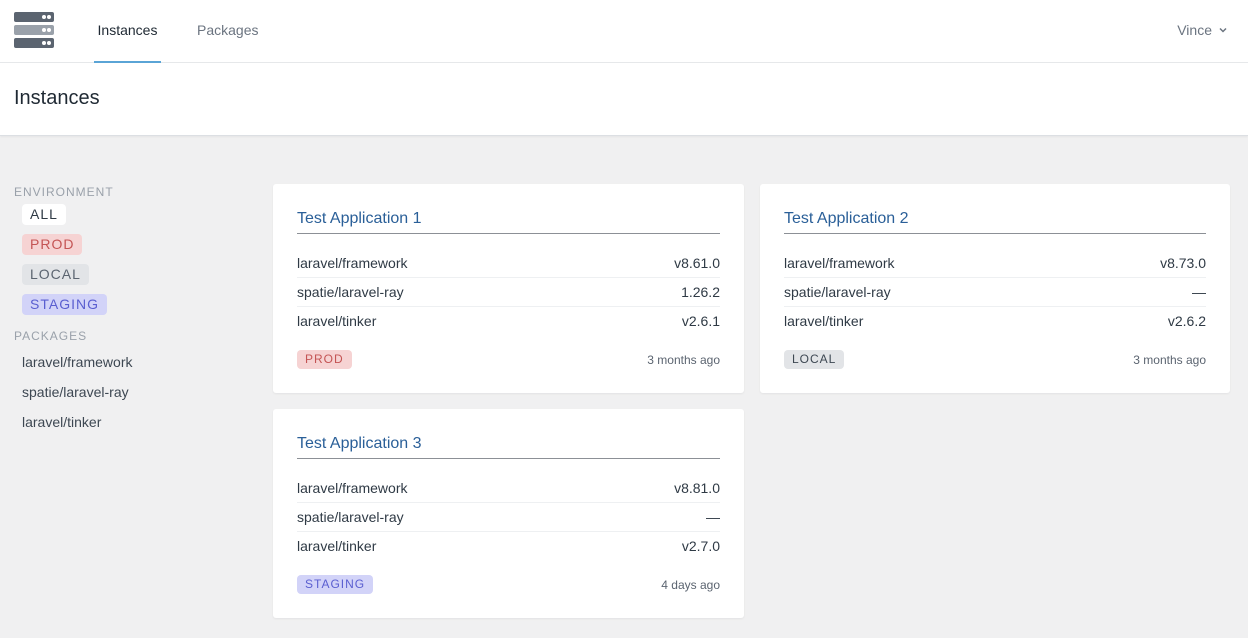 This screenshot has height=638, width=1248. I want to click on chevron-down-icon, so click(1223, 30).